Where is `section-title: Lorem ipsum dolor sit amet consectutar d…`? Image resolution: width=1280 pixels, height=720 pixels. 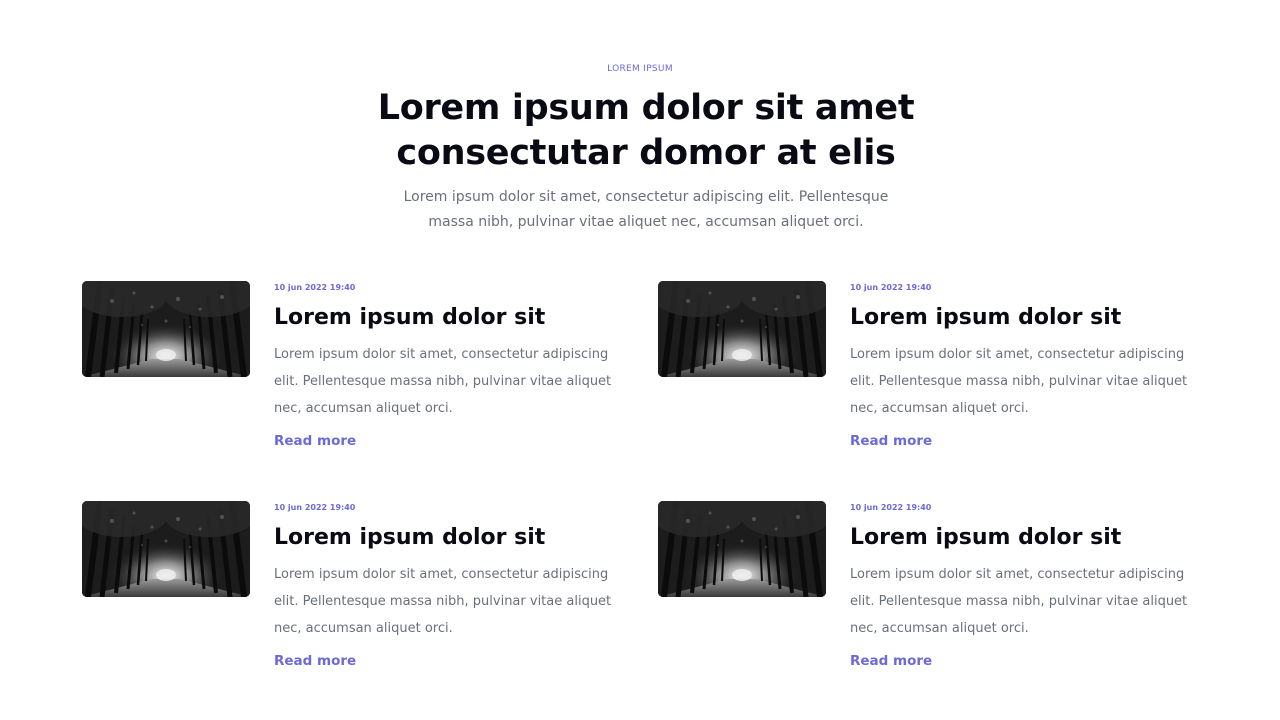
section-title: Lorem ipsum dolor sit amet consectutar d… is located at coordinates (646, 130).